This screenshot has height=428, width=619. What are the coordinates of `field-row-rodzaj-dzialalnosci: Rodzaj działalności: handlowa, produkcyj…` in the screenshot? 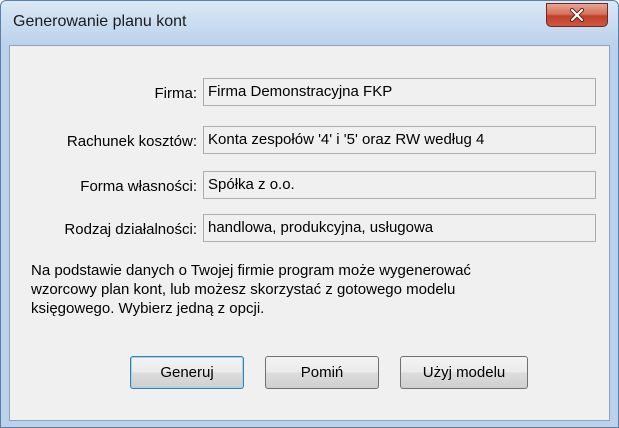 It's located at (310, 229).